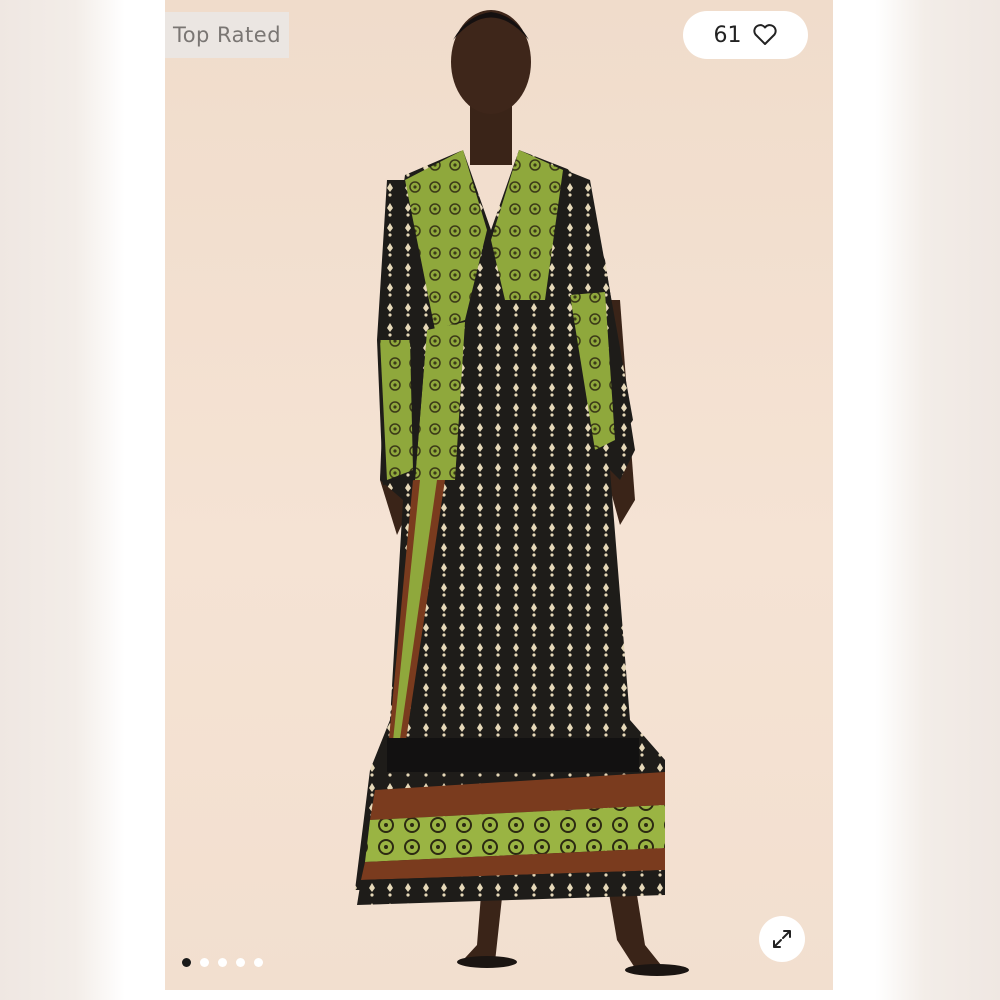 Image resolution: width=1000 pixels, height=1000 pixels. I want to click on blurred-background-right, so click(937, 500).